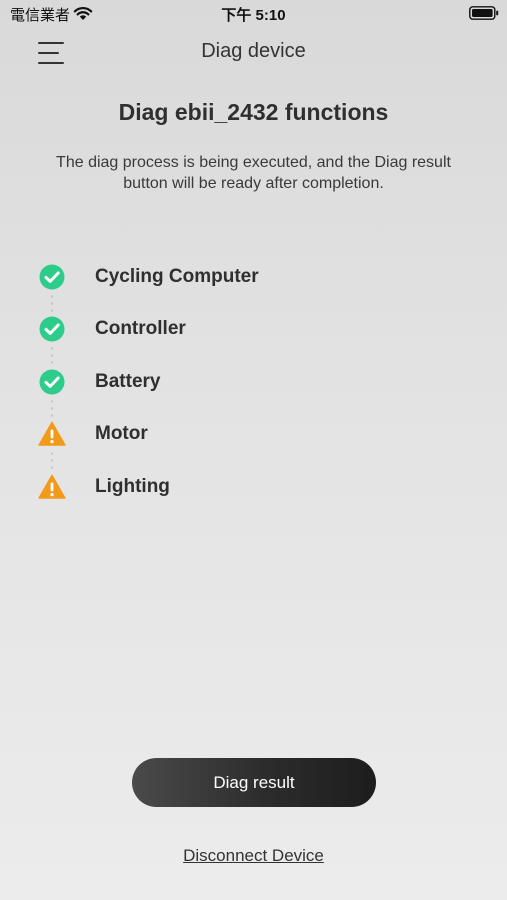 The width and height of the screenshot is (507, 900). Describe the element at coordinates (121, 433) in the screenshot. I see `function-label: Motor` at that location.